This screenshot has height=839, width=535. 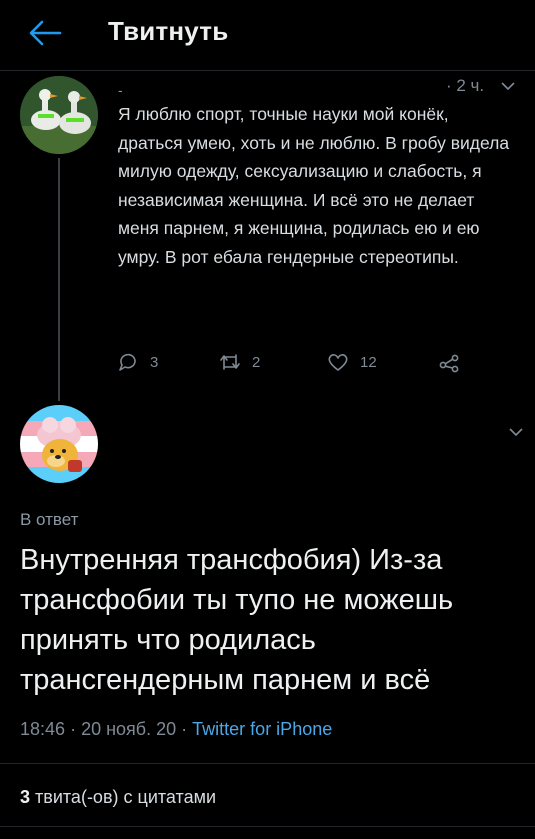 I want to click on arrow-left-icon, so click(x=44, y=33).